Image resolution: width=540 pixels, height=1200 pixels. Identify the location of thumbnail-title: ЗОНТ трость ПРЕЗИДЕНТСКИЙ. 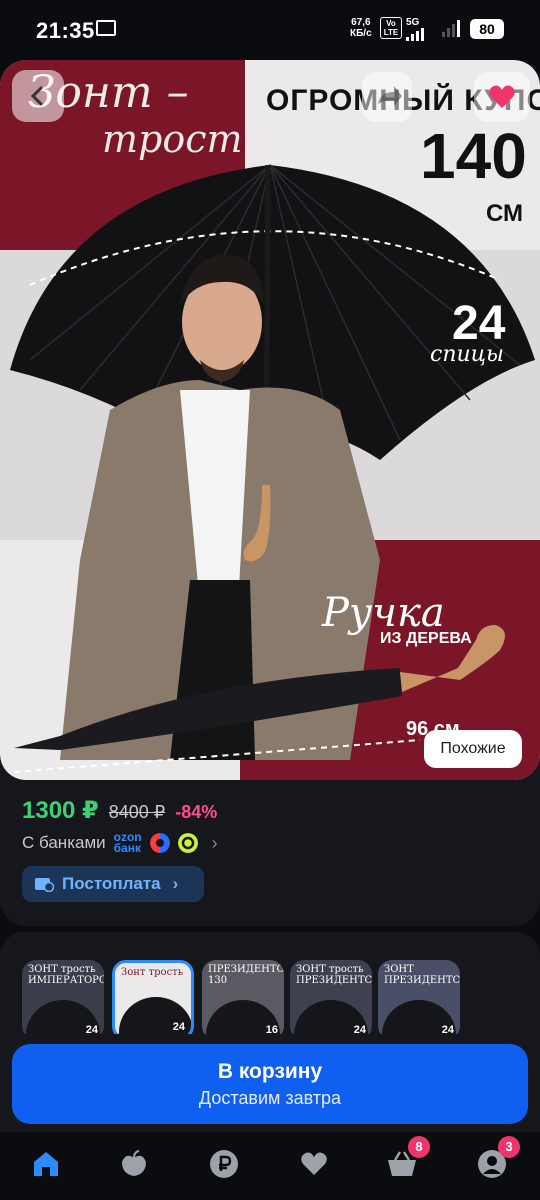
(334, 975).